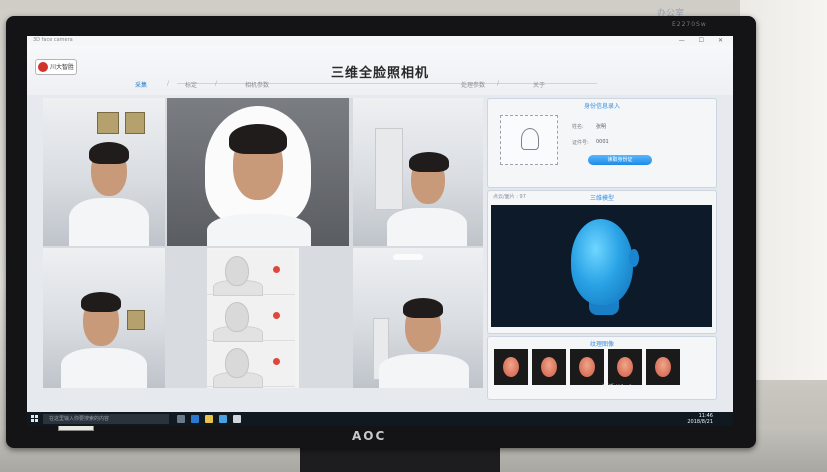 The height and width of the screenshot is (472, 827). I want to click on task-view-icon, so click(181, 419).